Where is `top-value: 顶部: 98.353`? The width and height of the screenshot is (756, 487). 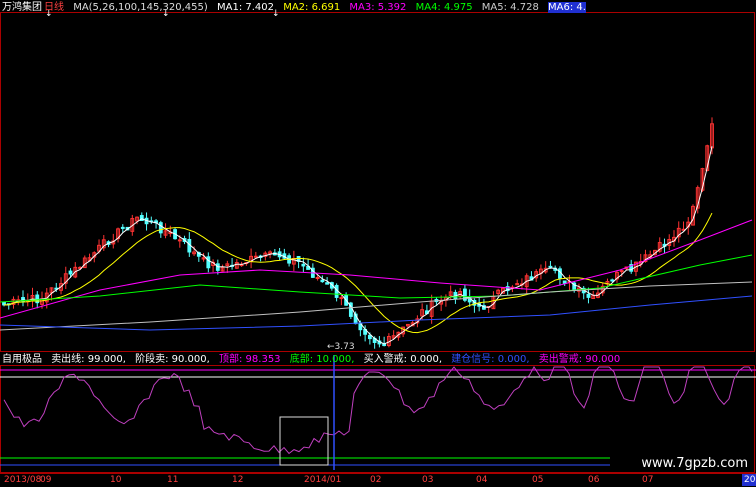
top-value: 顶部: 98.353 is located at coordinates (250, 359).